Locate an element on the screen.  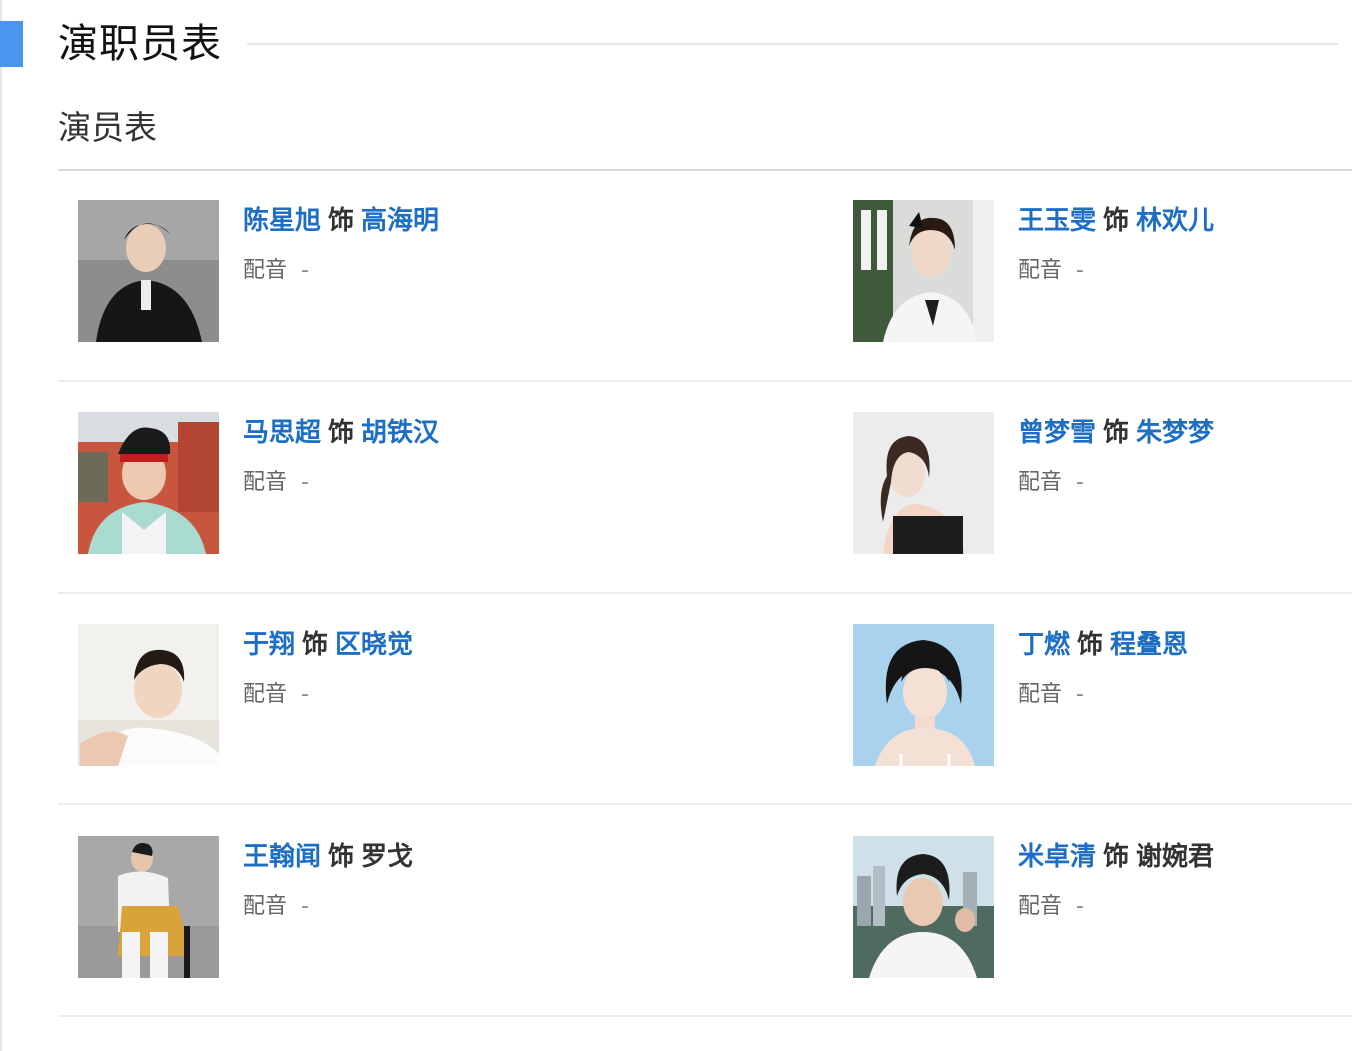
subtitle-divider is located at coordinates (705, 170).